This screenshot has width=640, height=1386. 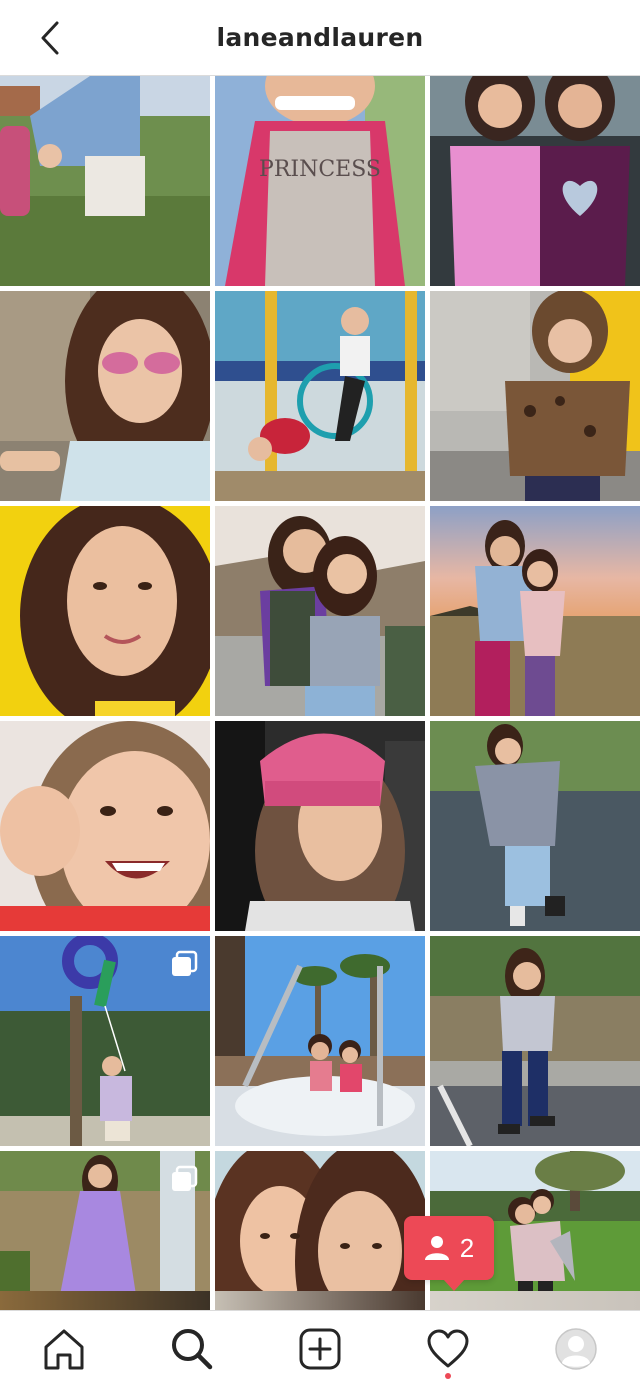 I want to click on partial-photo-row, so click(x=320, y=1301).